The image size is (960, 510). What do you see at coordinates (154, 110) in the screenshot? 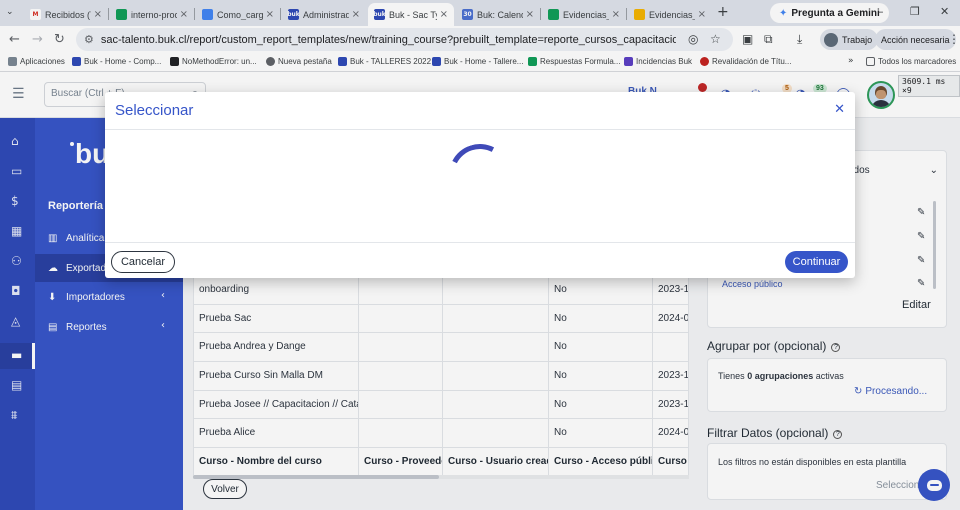
I see `modal-title: Seleccionar` at bounding box center [154, 110].